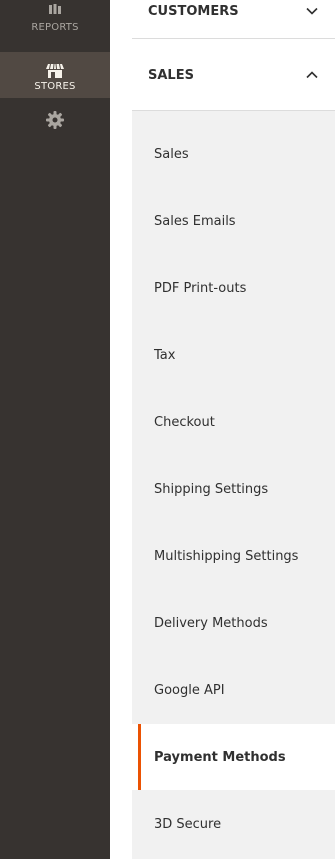  What do you see at coordinates (195, 221) in the screenshot?
I see `submenu-item-label: Sales Emails` at bounding box center [195, 221].